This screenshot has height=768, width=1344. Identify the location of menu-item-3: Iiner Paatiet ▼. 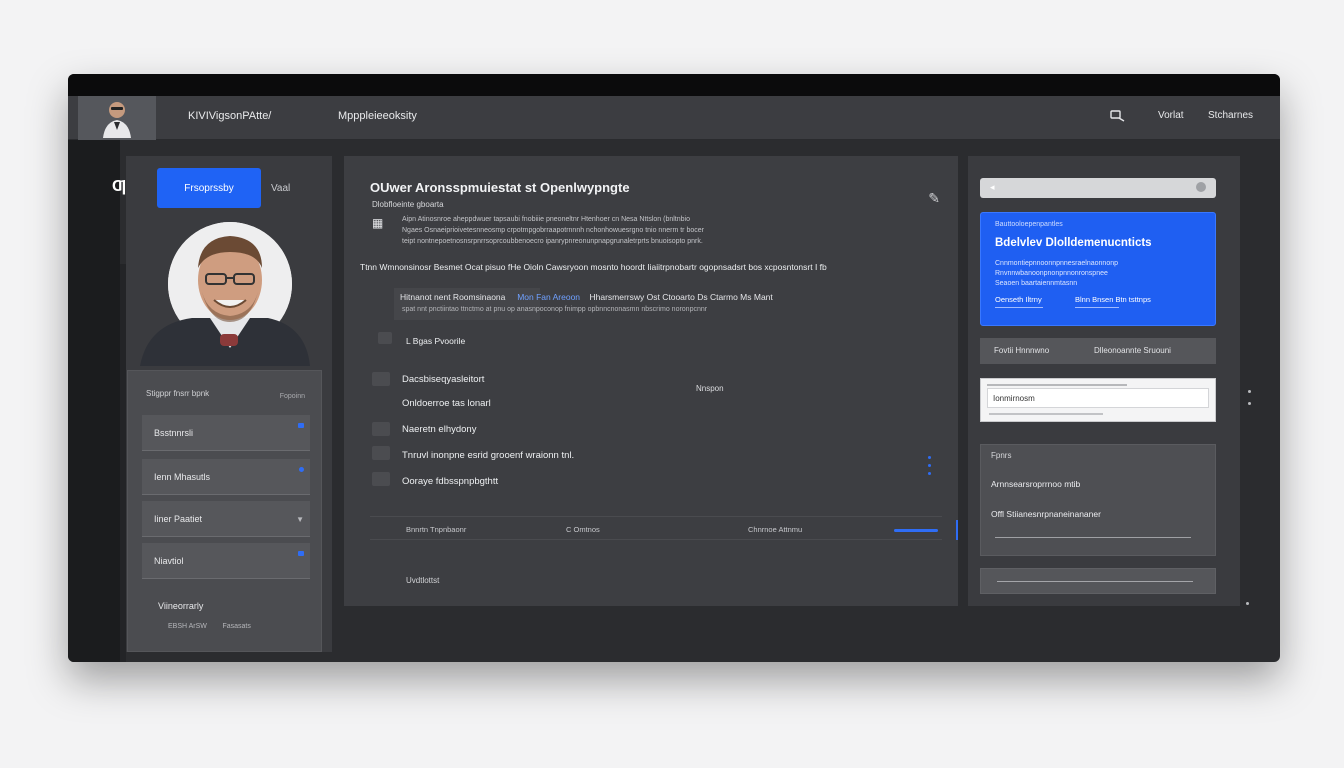
(226, 519).